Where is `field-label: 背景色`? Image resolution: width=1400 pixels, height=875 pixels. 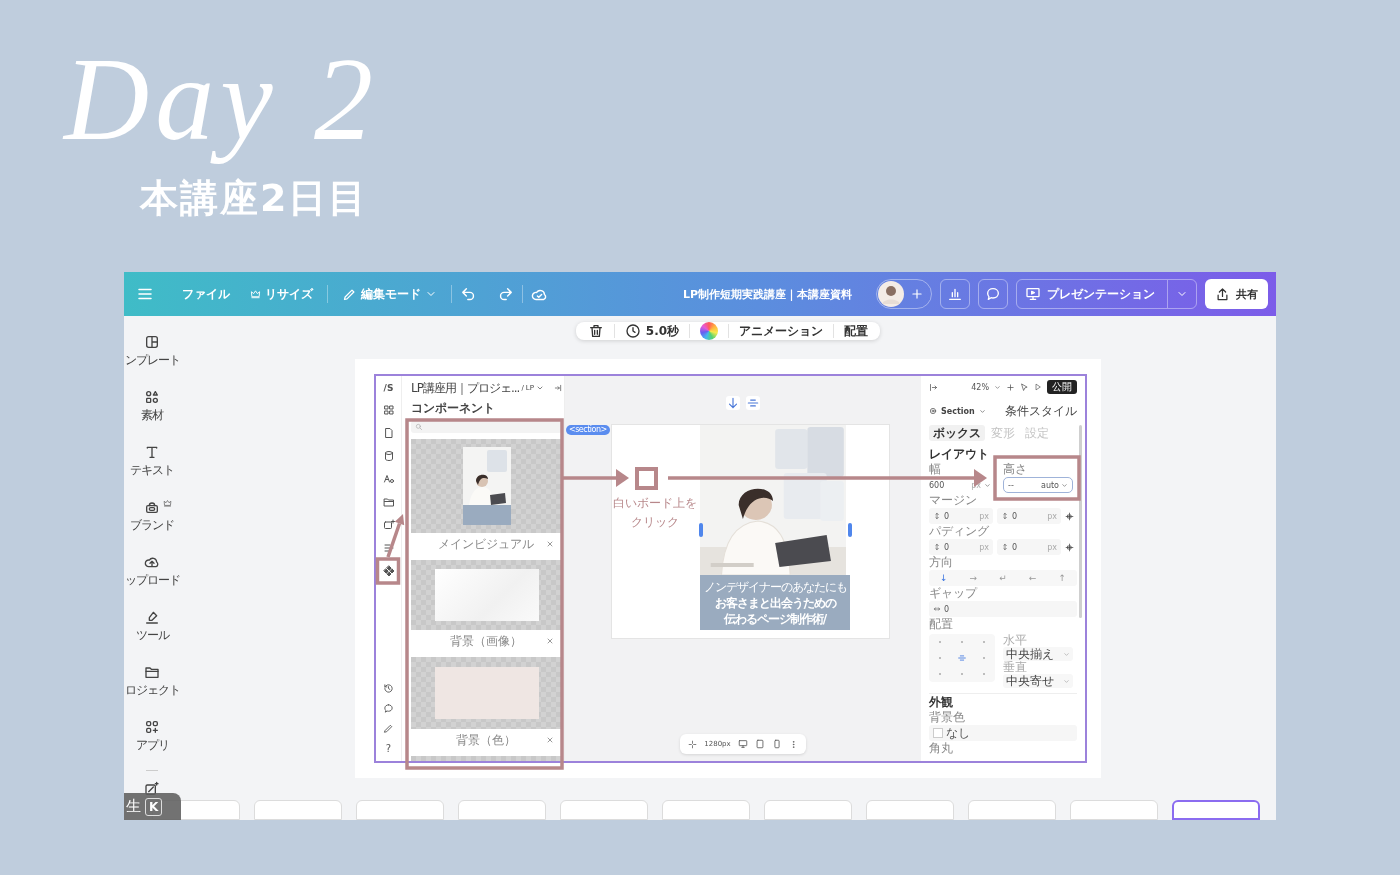
field-label: 背景色 is located at coordinates (947, 717).